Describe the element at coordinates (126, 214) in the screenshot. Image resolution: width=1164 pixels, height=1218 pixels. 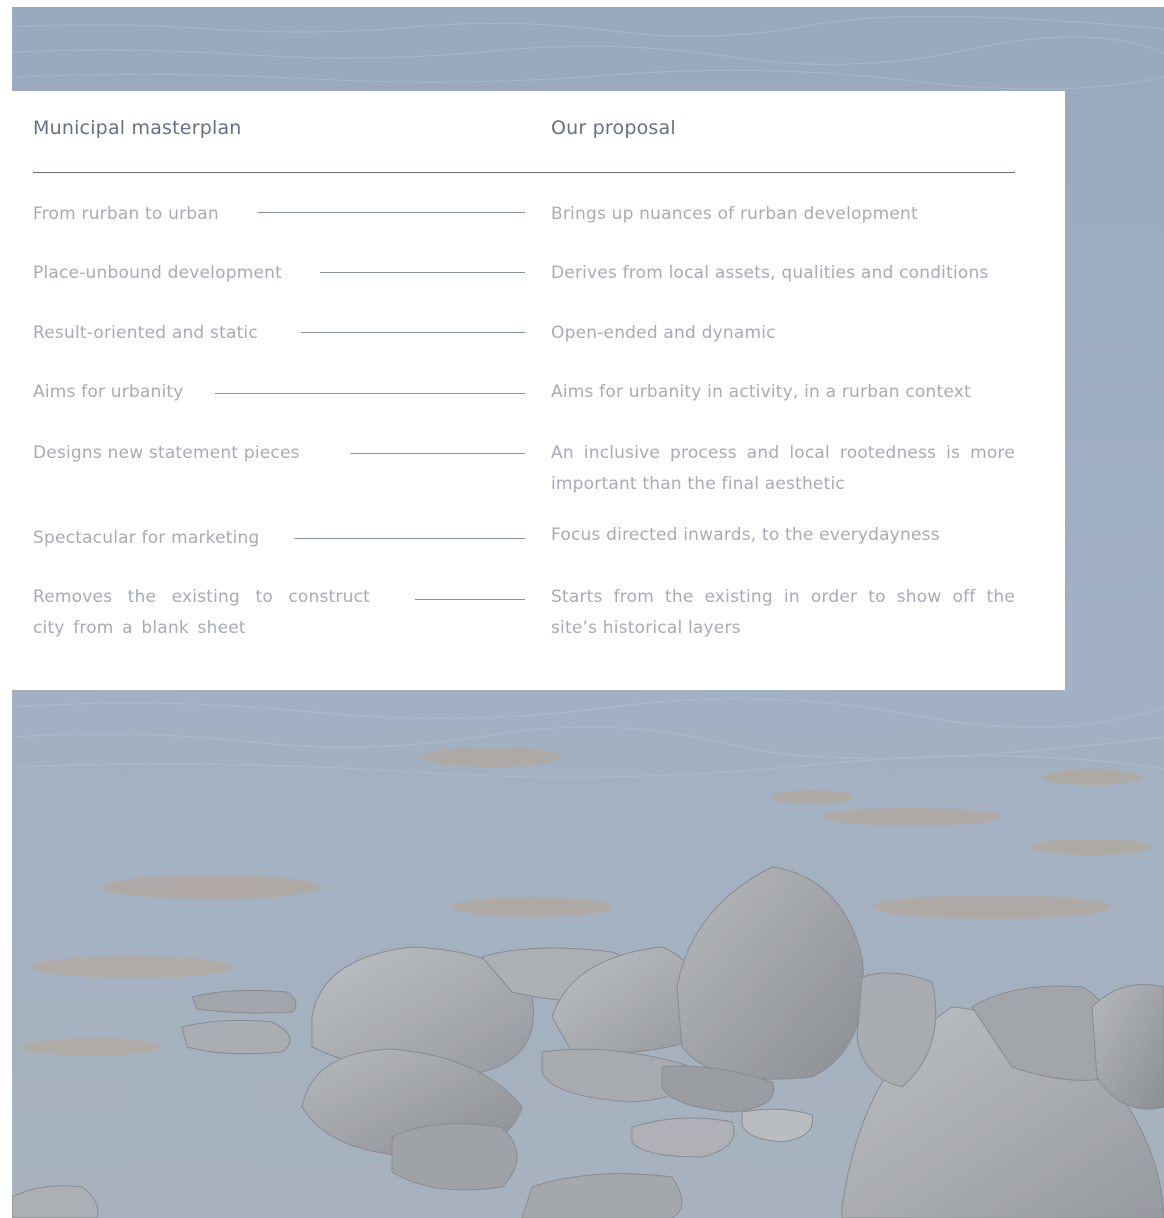
I see `masterplan-cell: From rurban to urban` at that location.